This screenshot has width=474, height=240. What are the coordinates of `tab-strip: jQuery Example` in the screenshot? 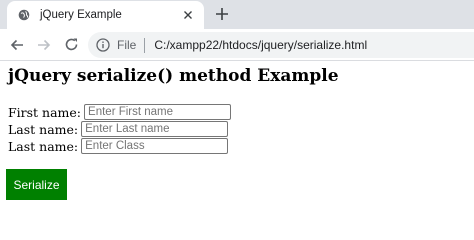 It's located at (237, 14).